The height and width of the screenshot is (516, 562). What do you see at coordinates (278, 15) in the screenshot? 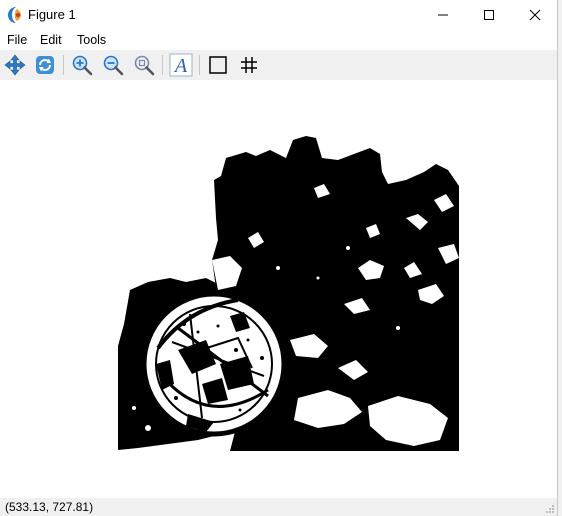
I see `title-bar: Figure 1` at bounding box center [278, 15].